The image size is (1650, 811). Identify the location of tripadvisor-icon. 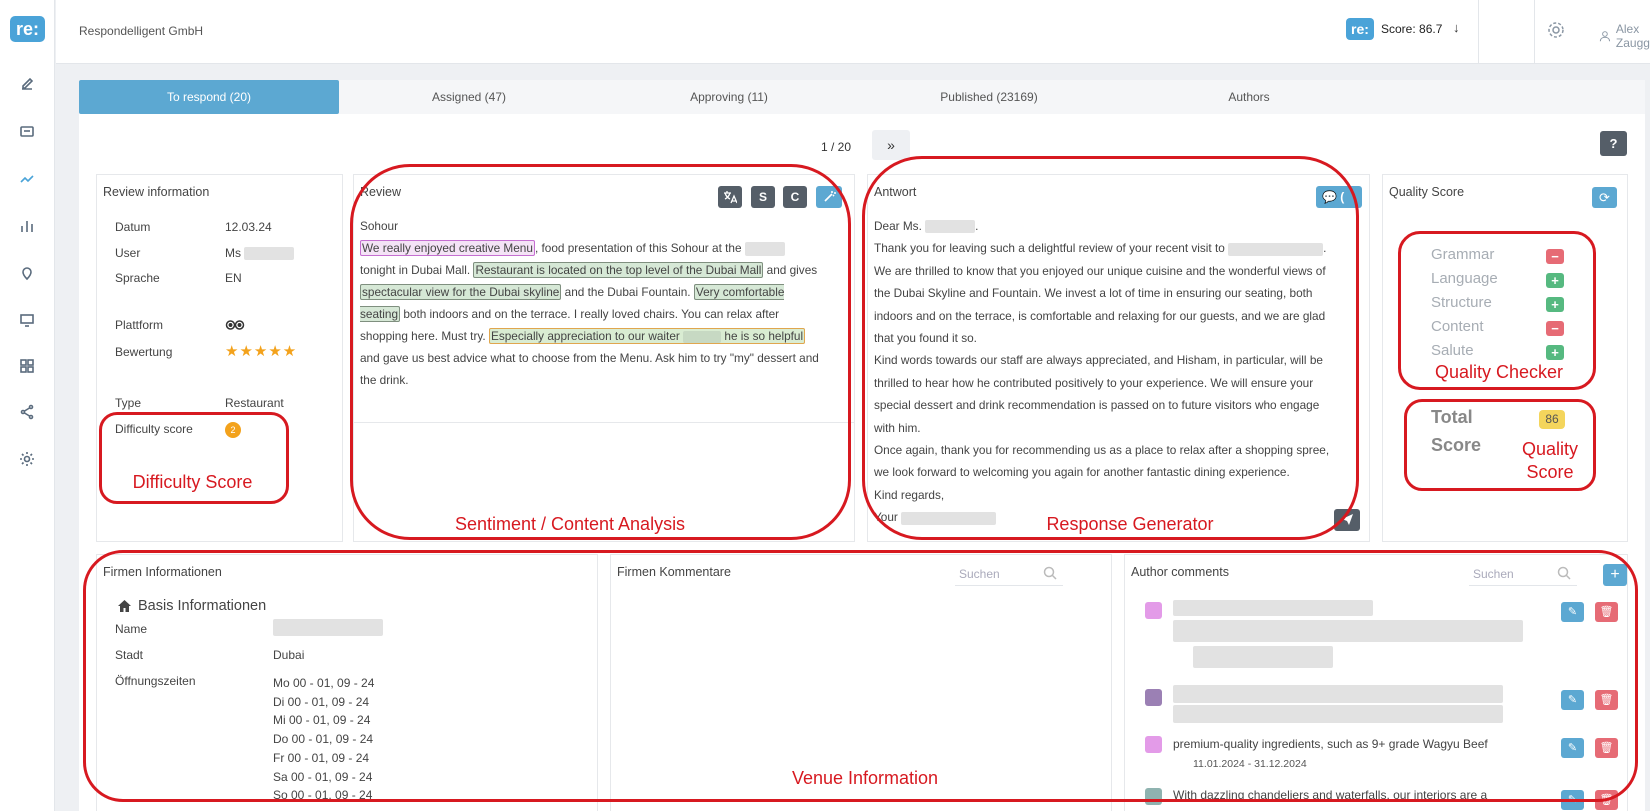
(235, 326).